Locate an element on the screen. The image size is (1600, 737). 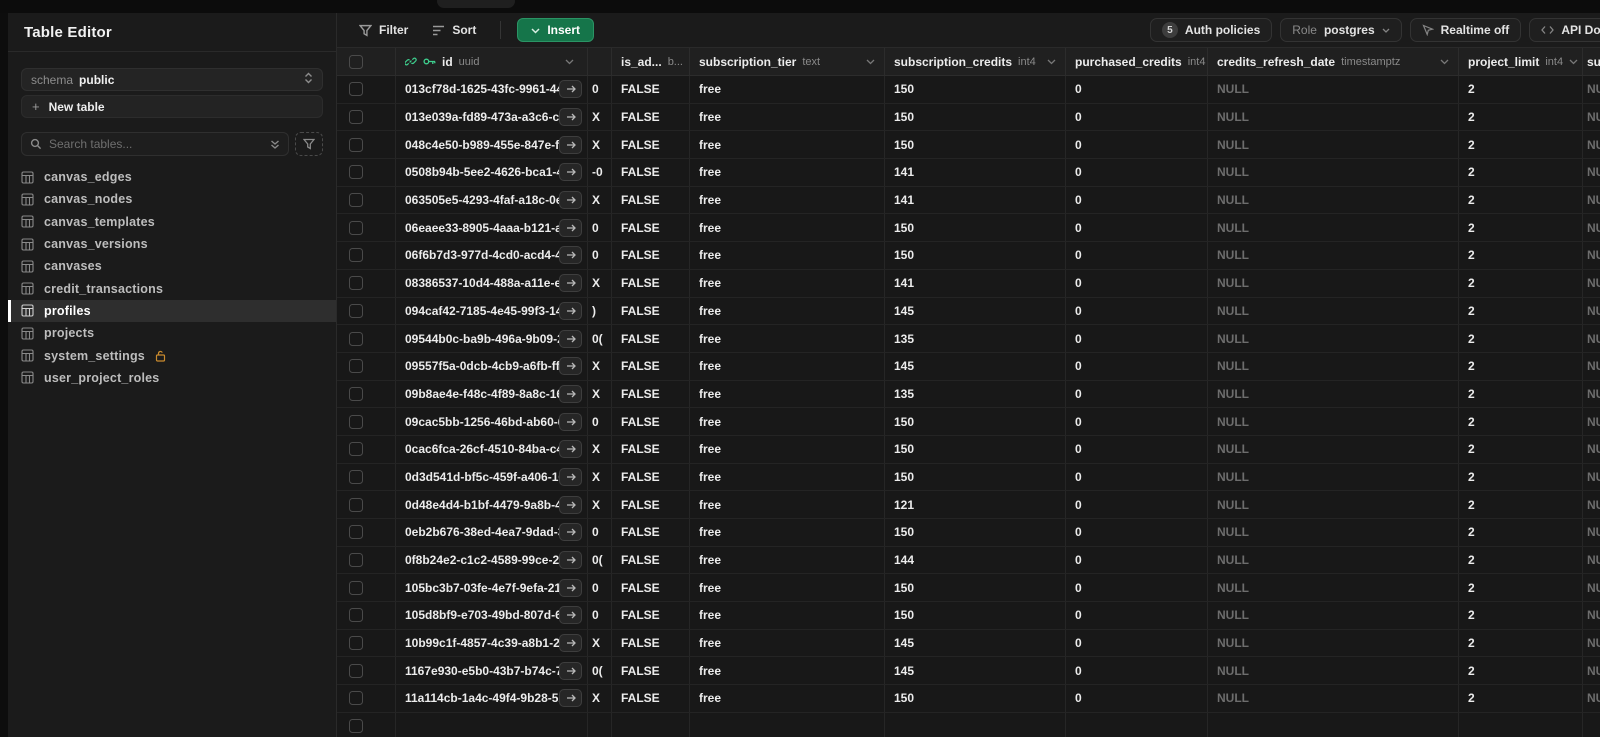
chevron-down-icon is located at coordinates (870, 62).